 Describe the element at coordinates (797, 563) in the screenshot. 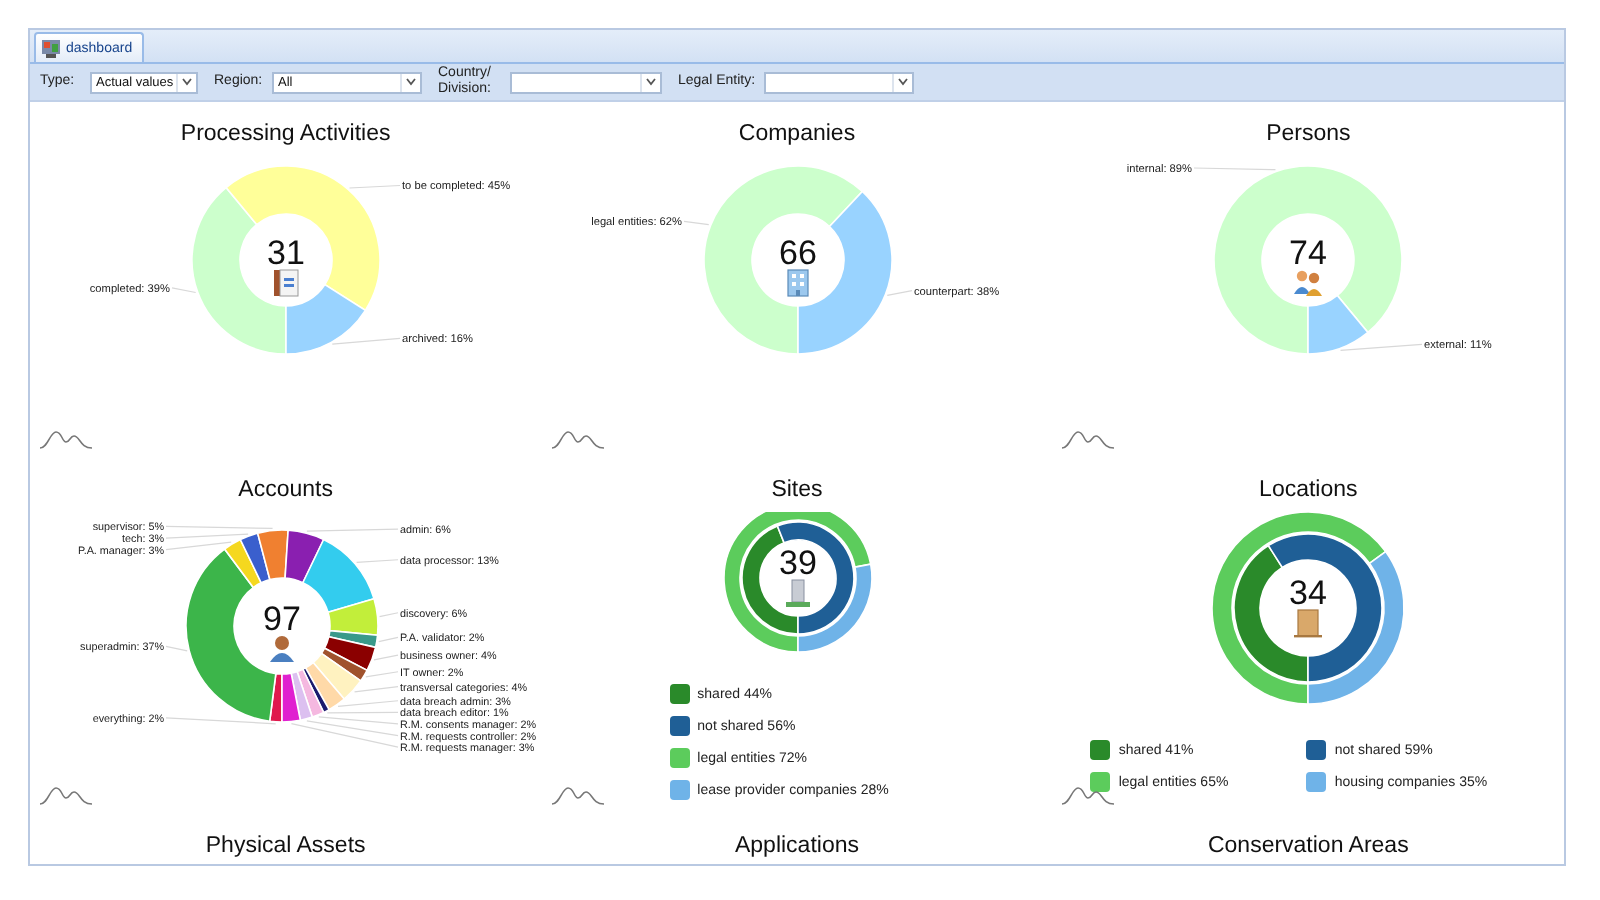

I see `total-count: 39` at that location.